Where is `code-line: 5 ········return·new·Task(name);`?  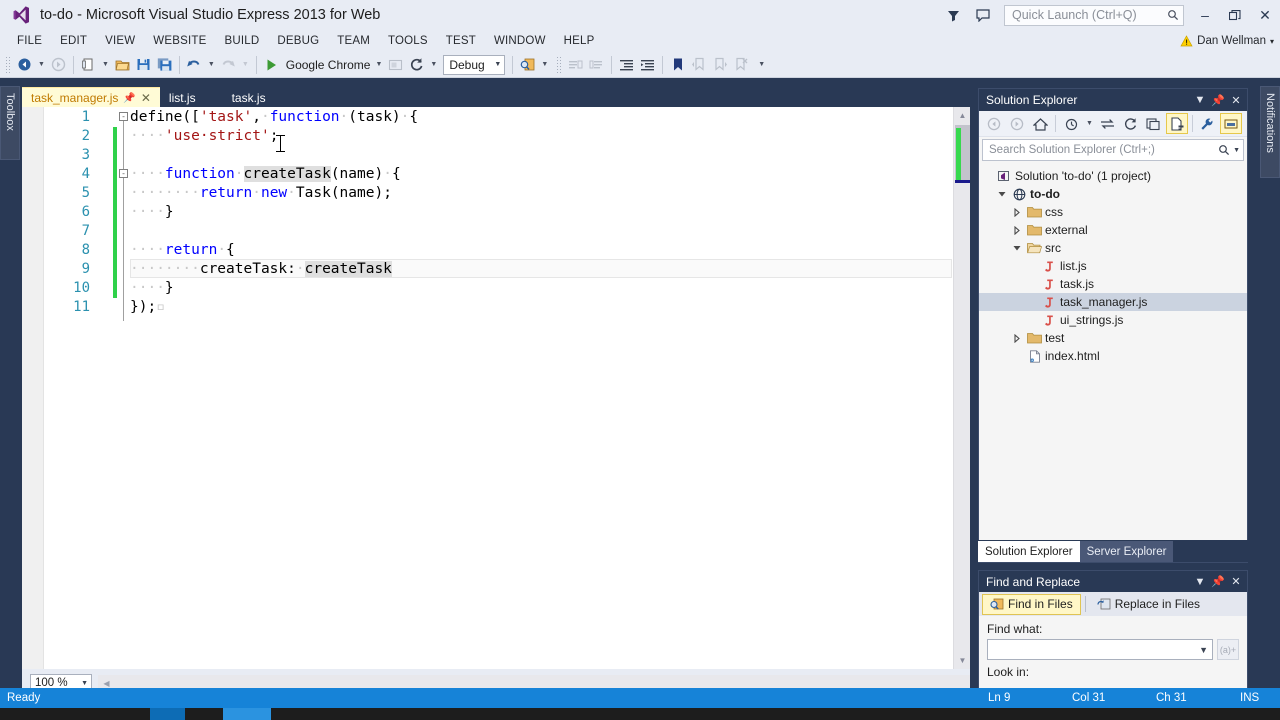
code-line: 5 ········return·new·Task(name); is located at coordinates (496, 193).